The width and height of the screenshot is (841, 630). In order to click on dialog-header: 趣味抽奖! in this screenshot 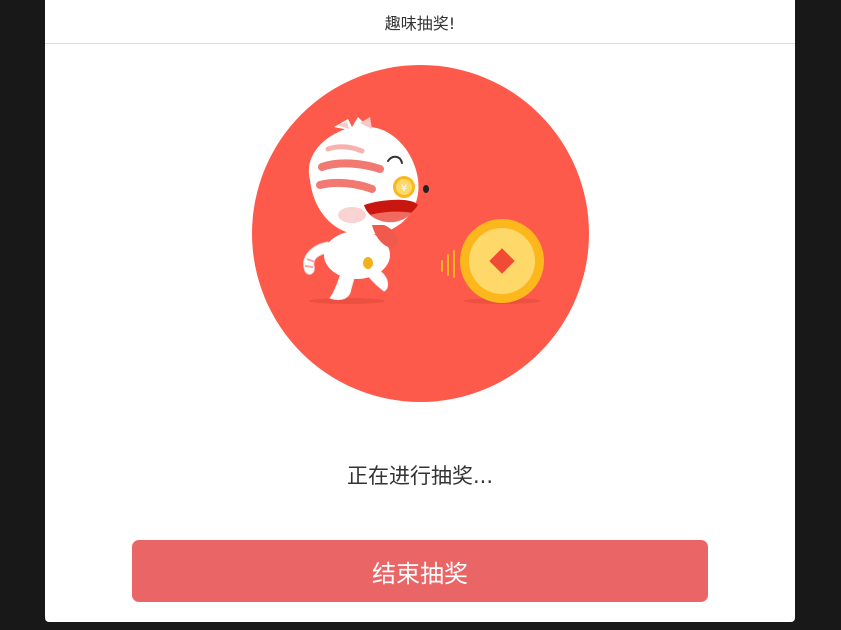, I will do `click(420, 22)`.